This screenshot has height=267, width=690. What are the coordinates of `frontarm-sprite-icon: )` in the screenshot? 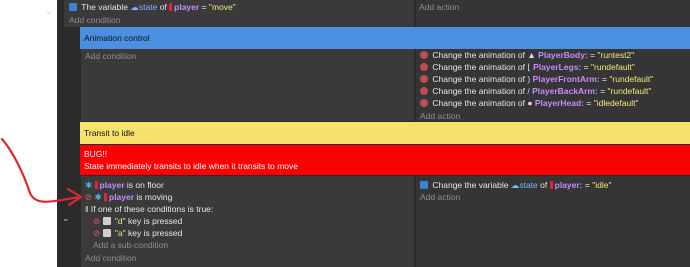 It's located at (529, 79).